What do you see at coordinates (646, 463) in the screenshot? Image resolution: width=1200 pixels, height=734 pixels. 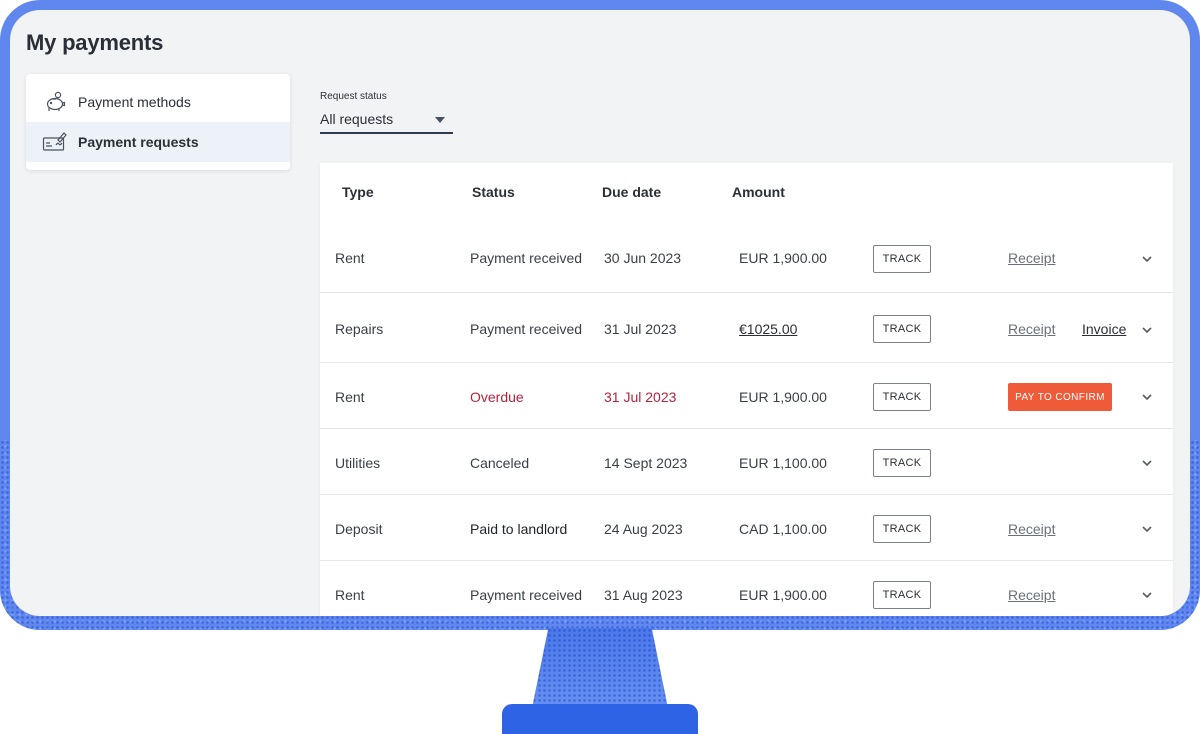 I see `row-due-date: 14 Sept 2023` at bounding box center [646, 463].